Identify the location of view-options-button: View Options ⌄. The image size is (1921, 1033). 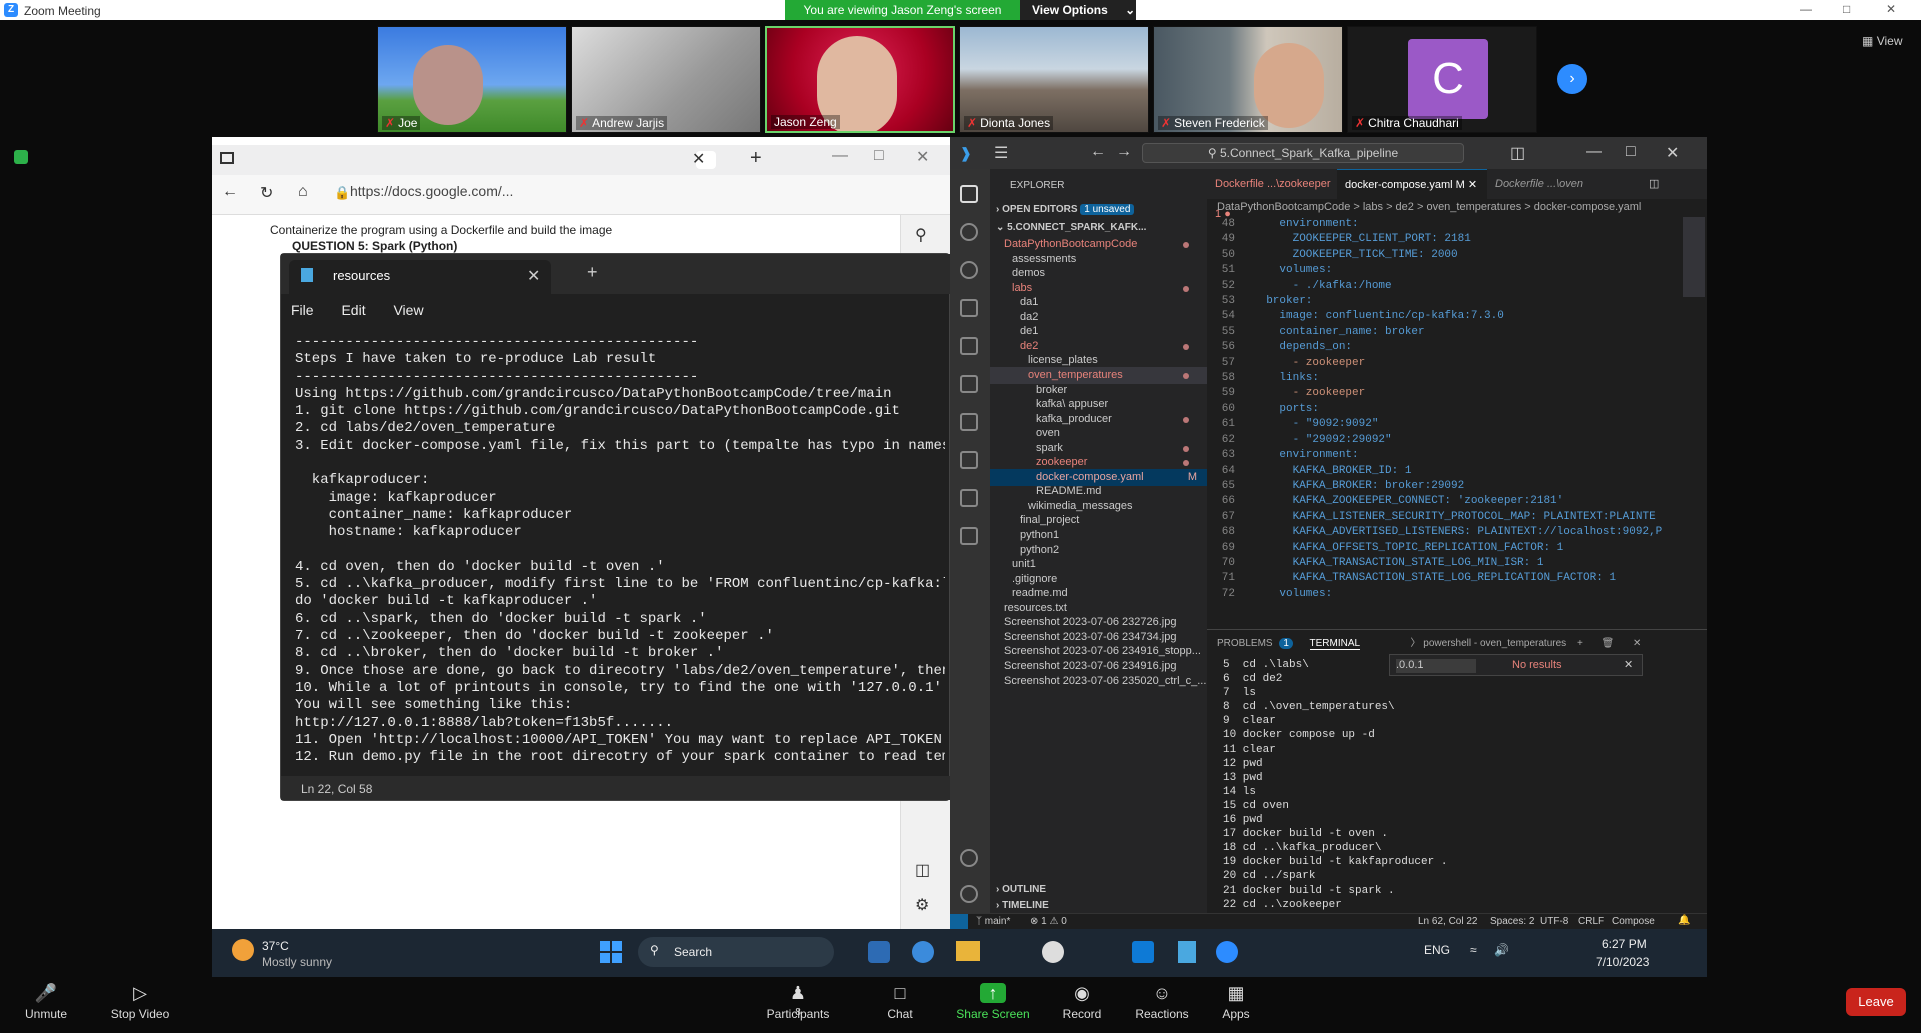
(1078, 10).